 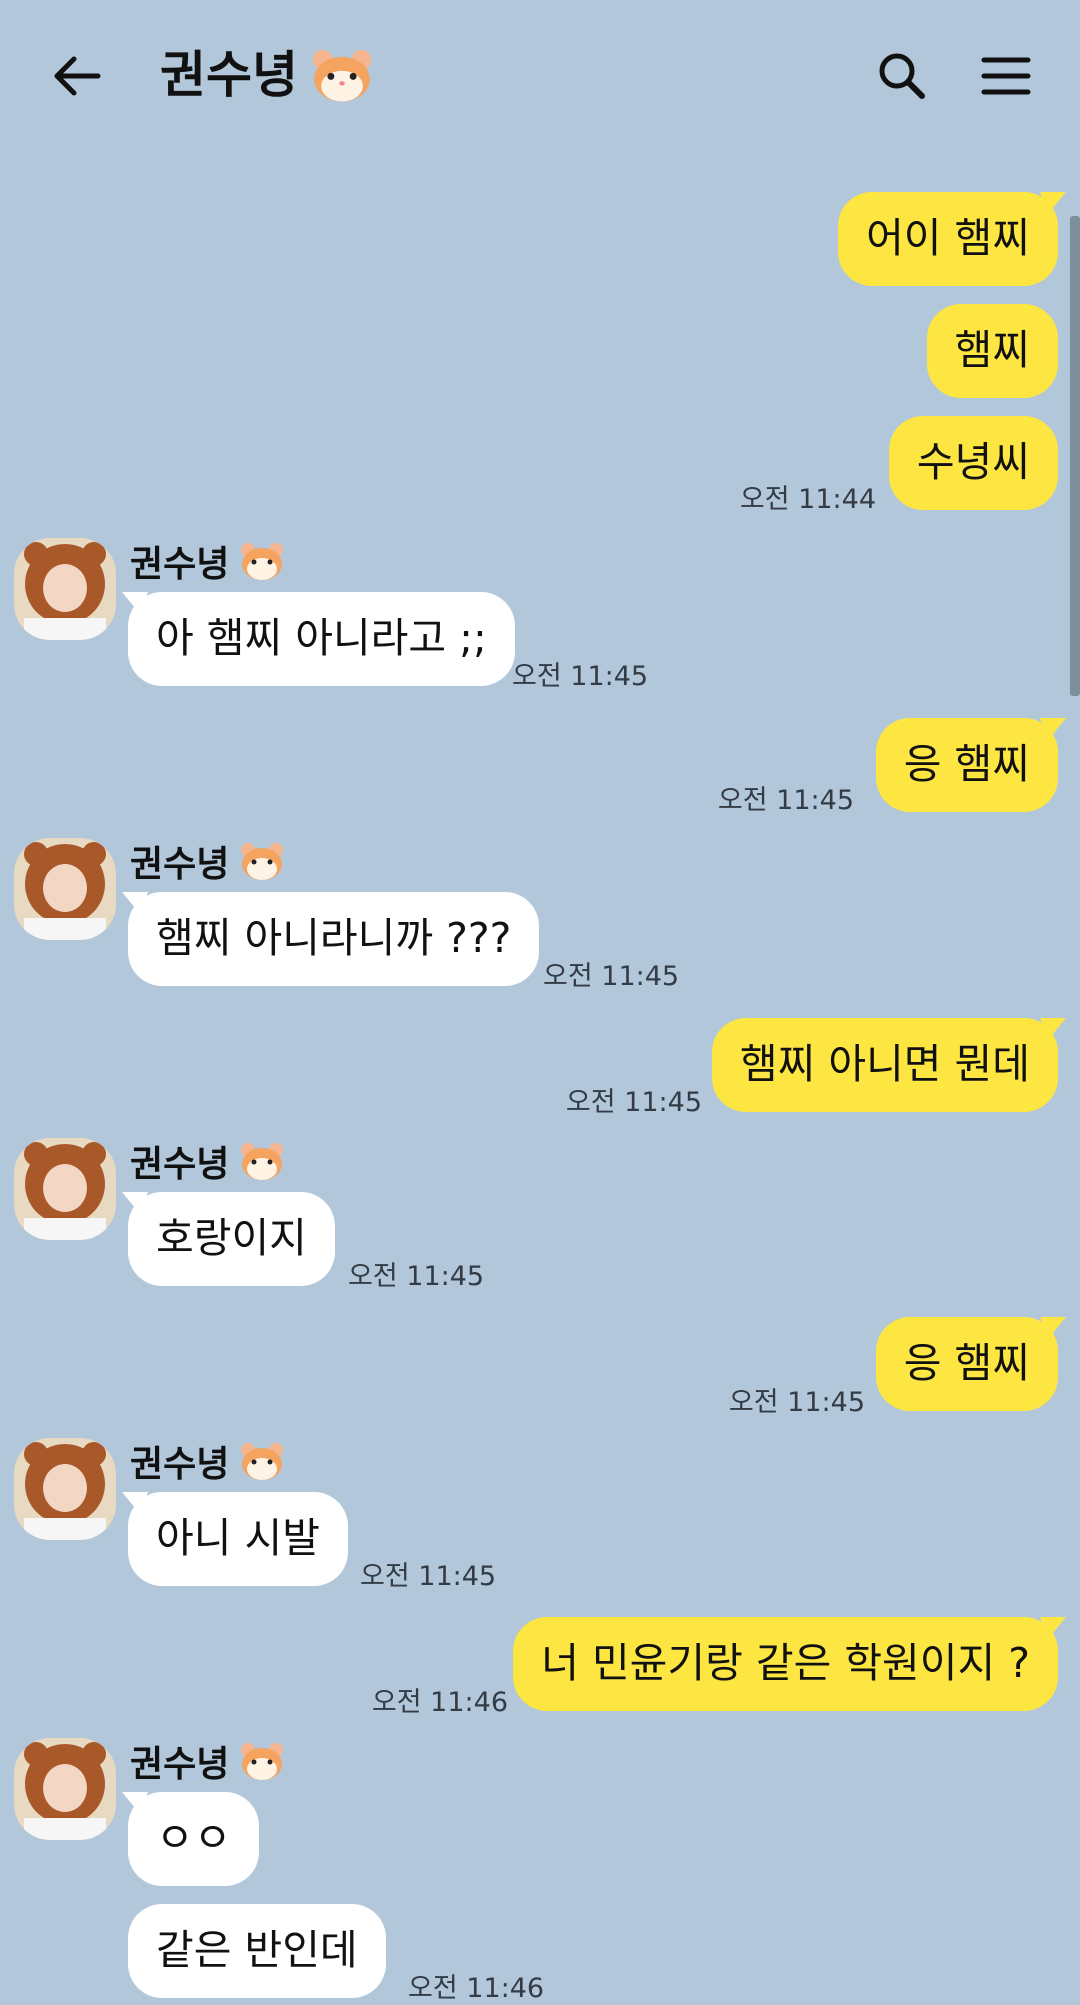 I want to click on scrollbar, so click(x=1075, y=456).